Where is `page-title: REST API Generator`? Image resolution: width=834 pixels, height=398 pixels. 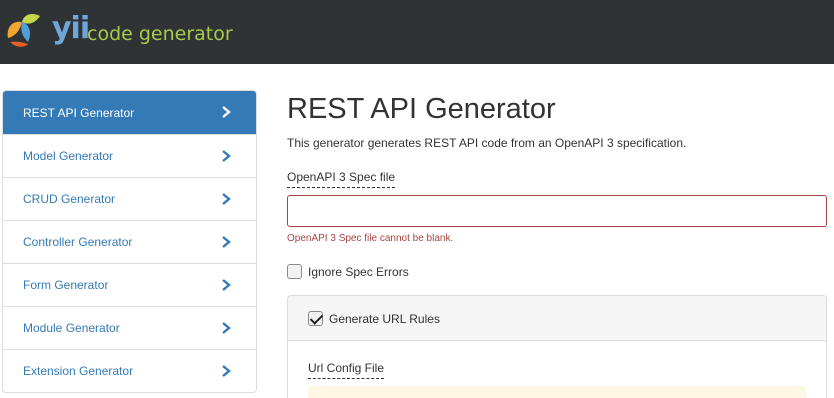
page-title: REST API Generator is located at coordinates (421, 109).